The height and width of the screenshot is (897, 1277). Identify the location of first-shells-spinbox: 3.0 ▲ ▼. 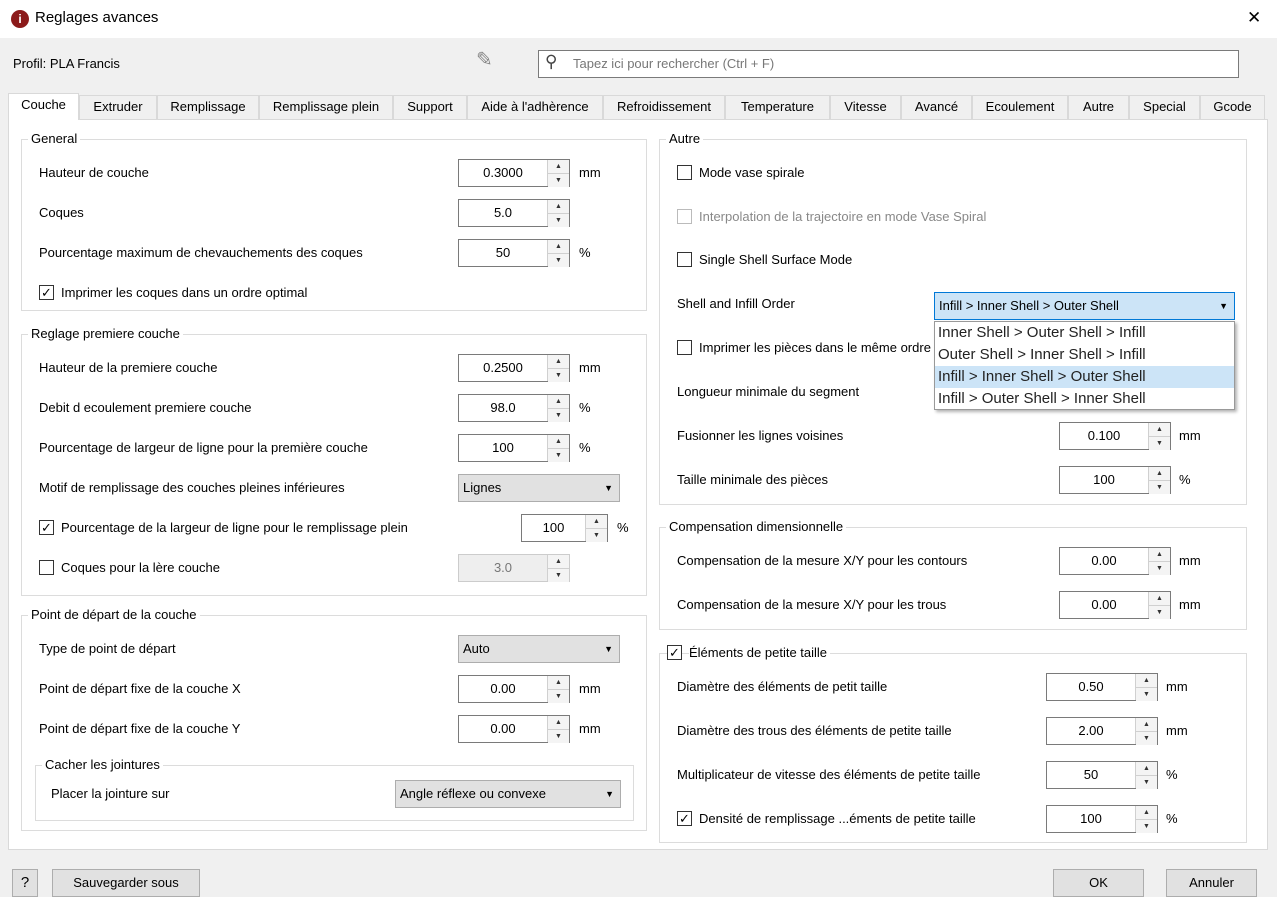
(514, 568).